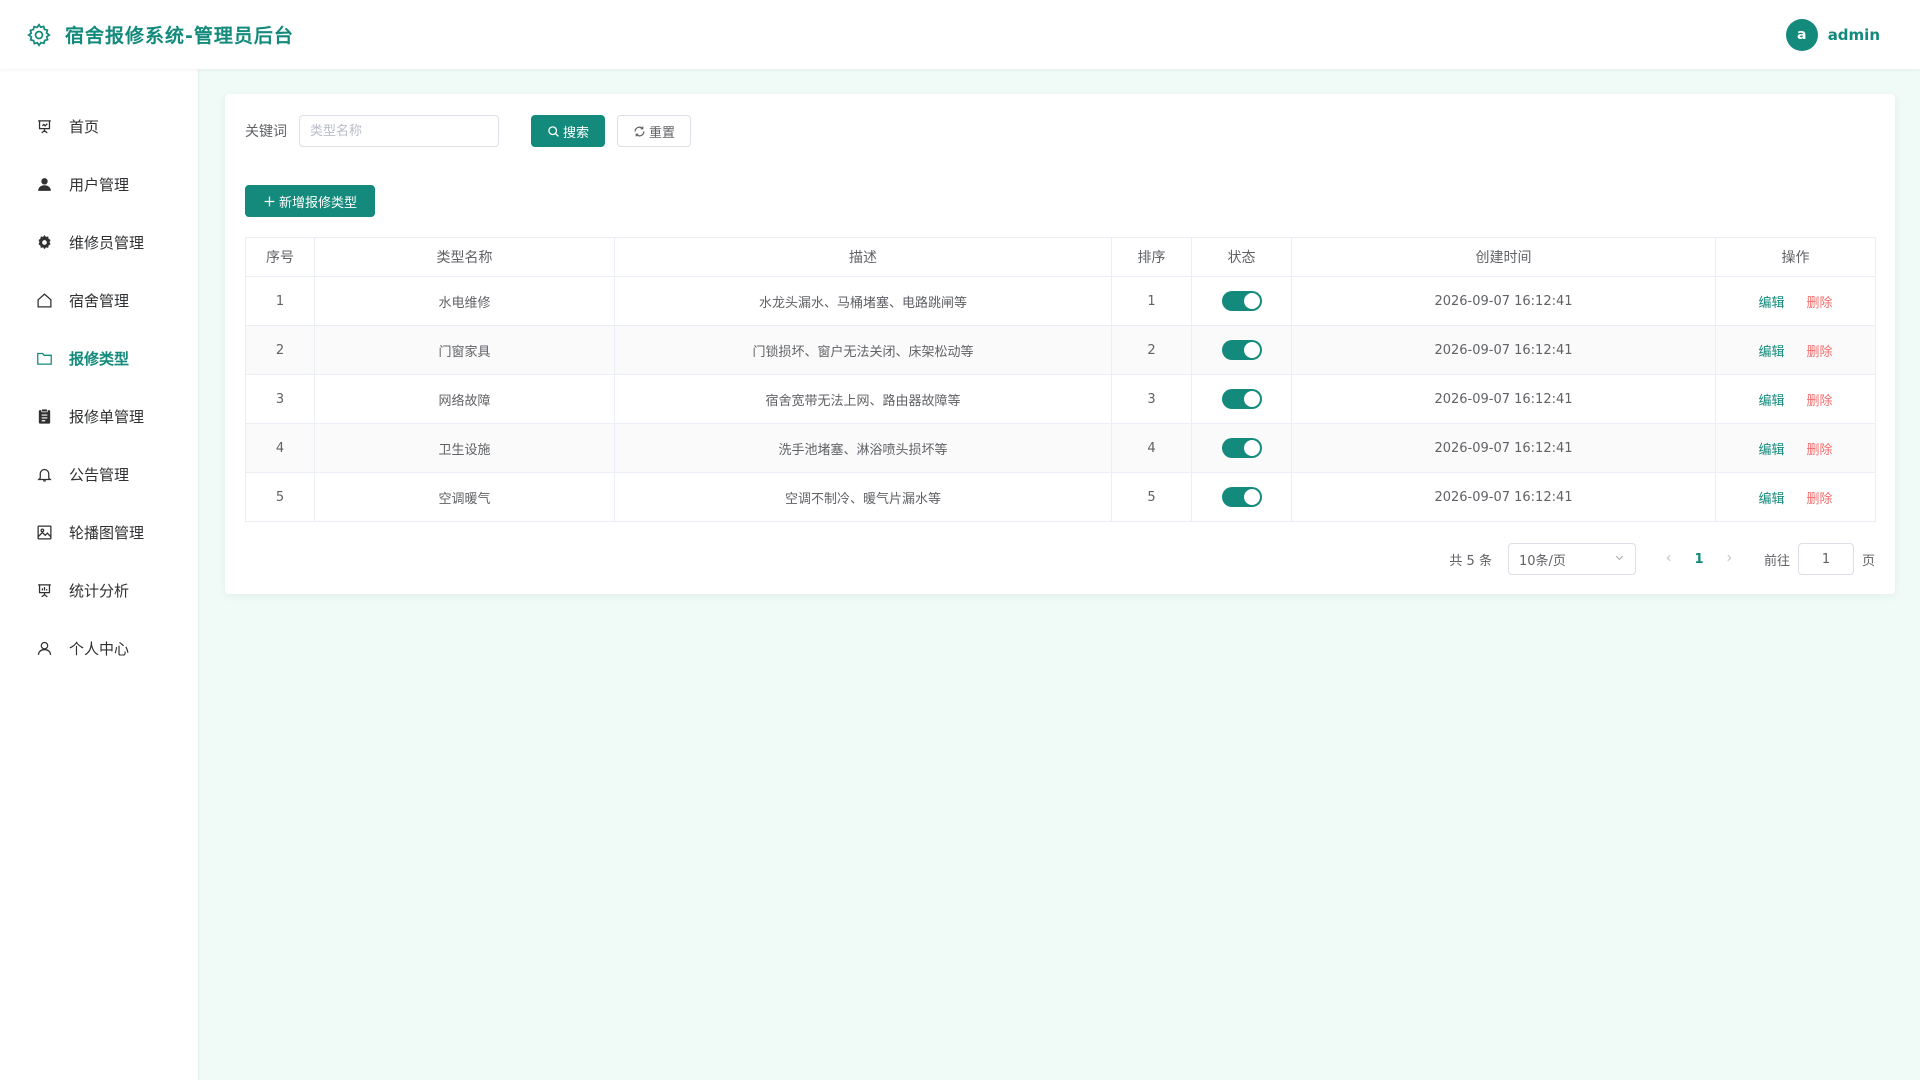 The height and width of the screenshot is (1080, 1920). I want to click on sidebar-item-label: 报修单管理, so click(107, 416).